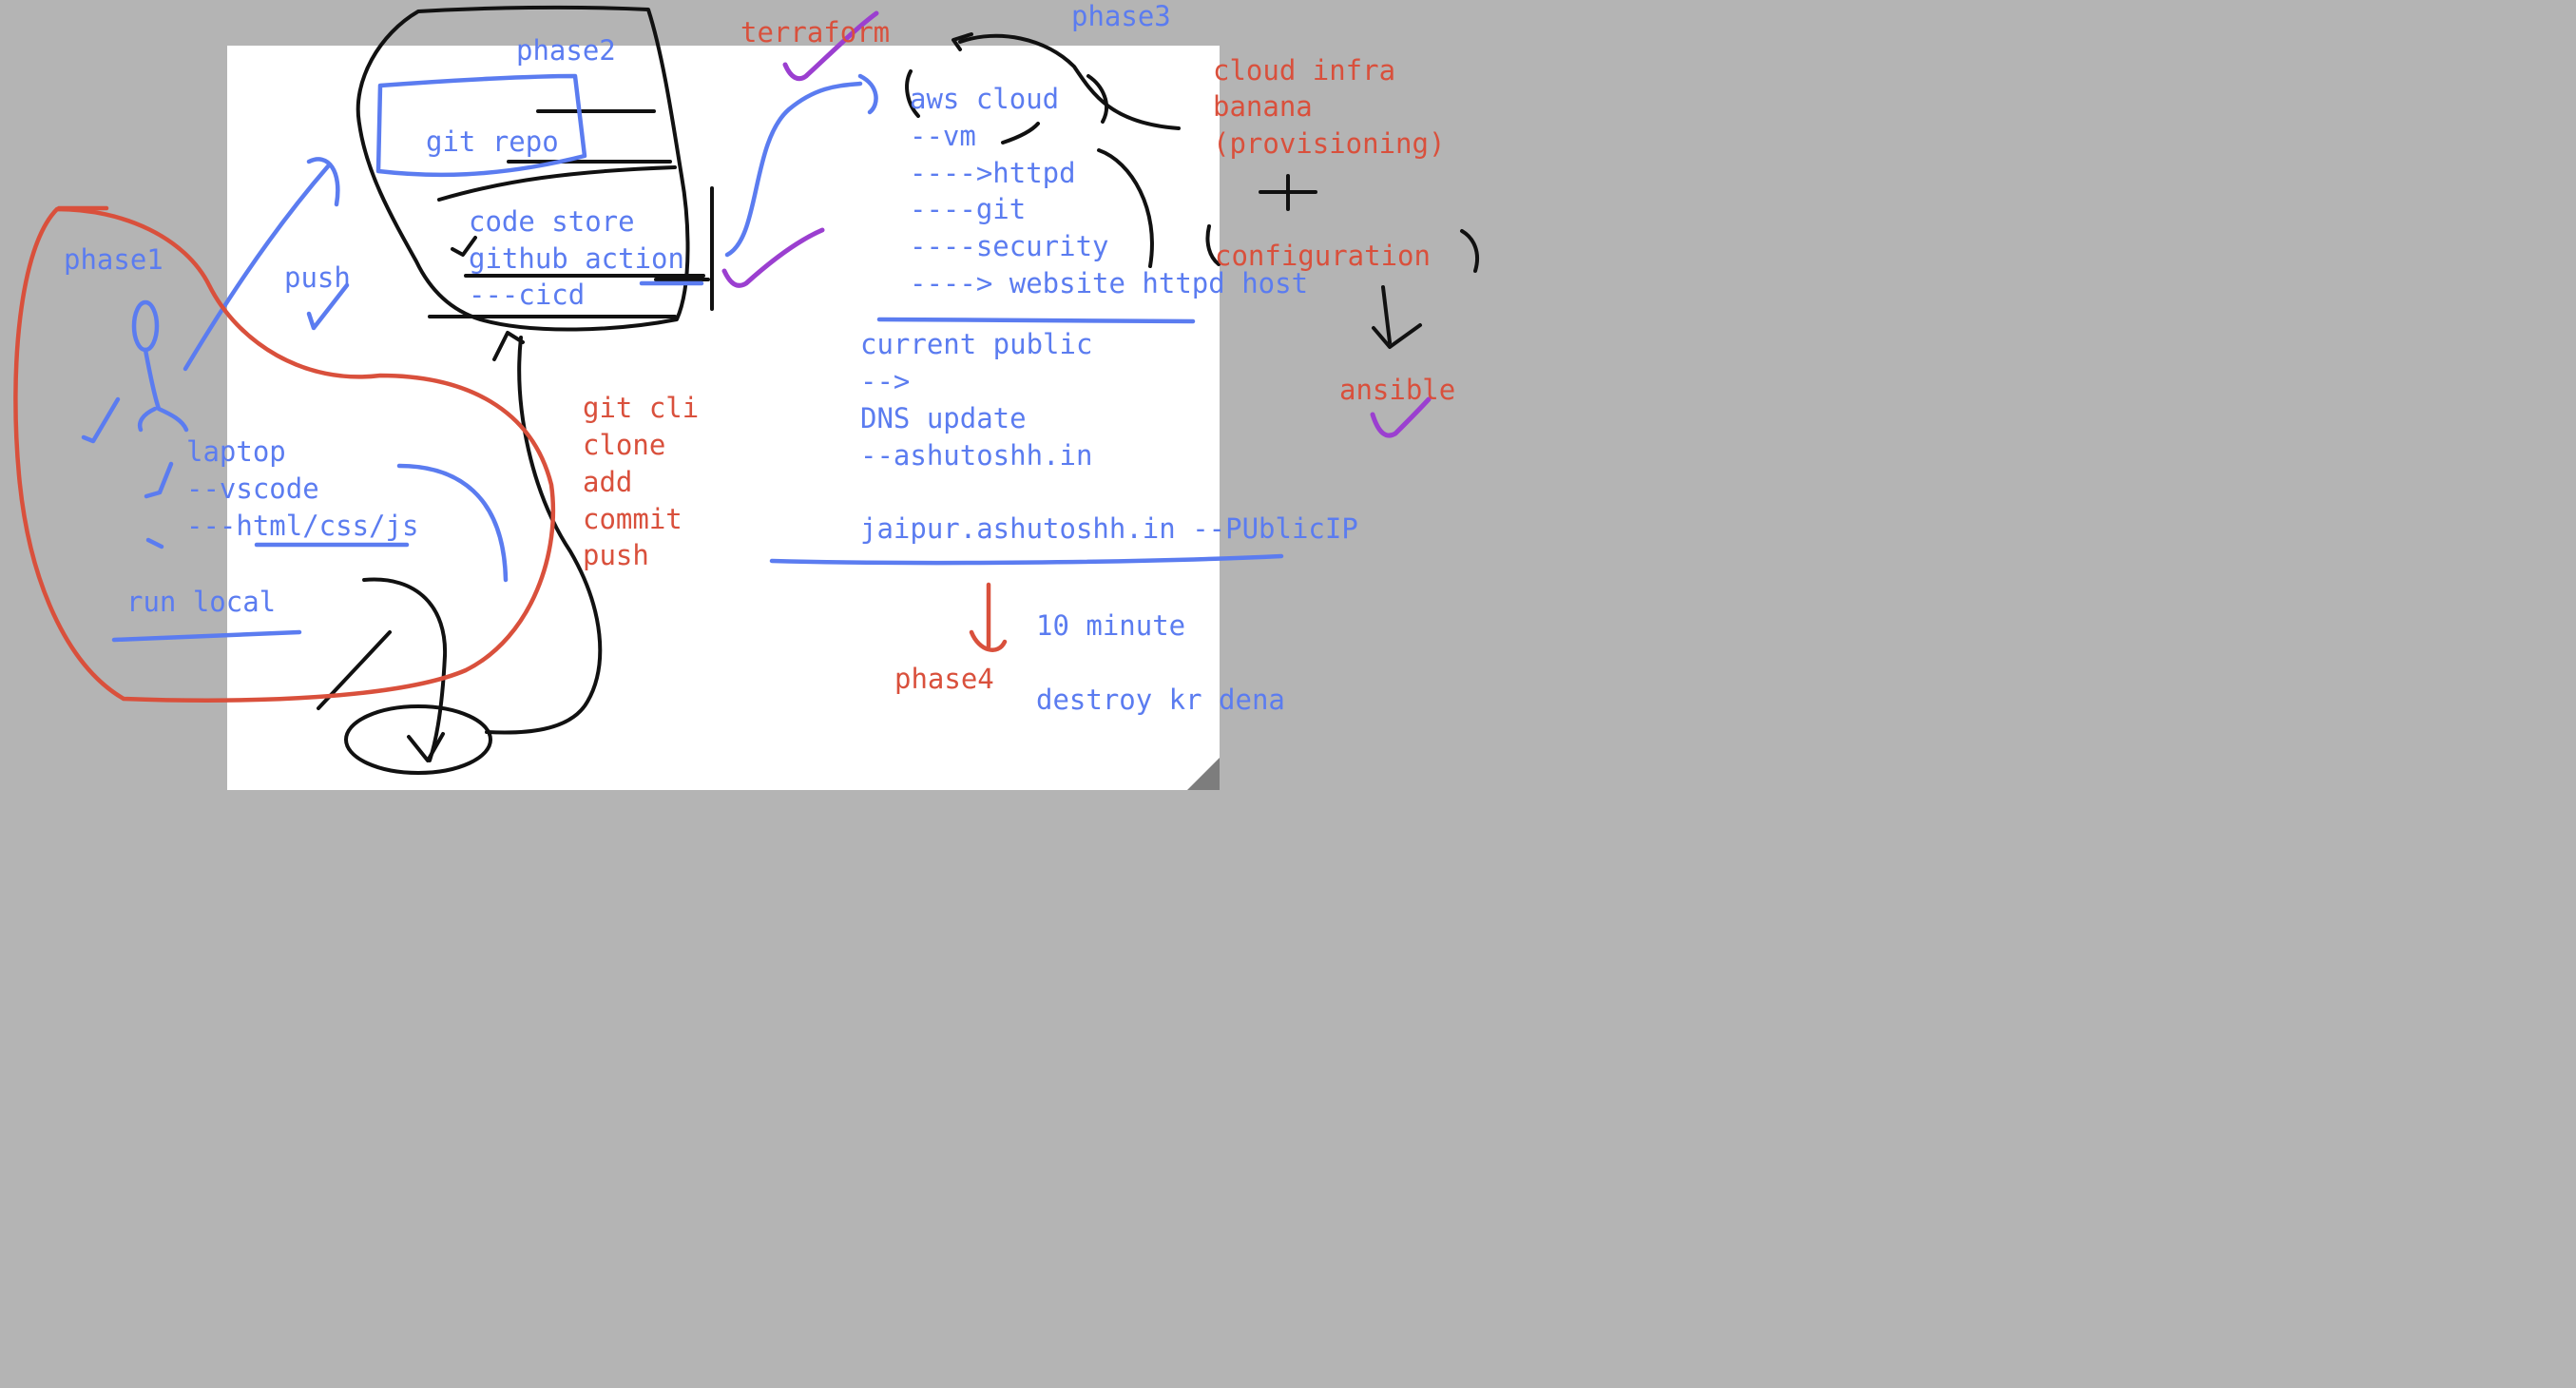 The image size is (2576, 1388). Describe the element at coordinates (985, 99) in the screenshot. I see `cloud-line-1: aws cloud` at that location.